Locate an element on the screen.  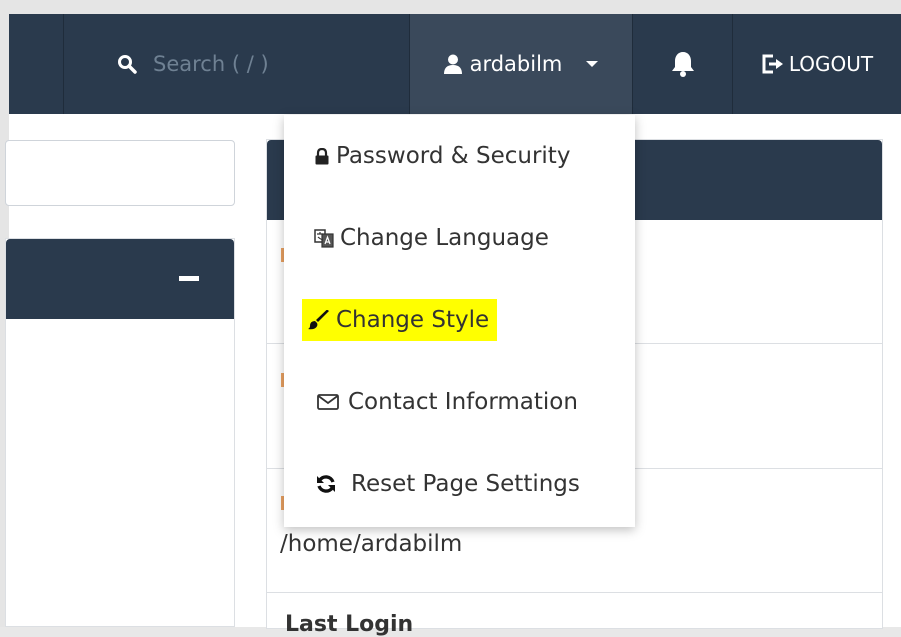
menu-item-label: Contact Information is located at coordinates (463, 402).